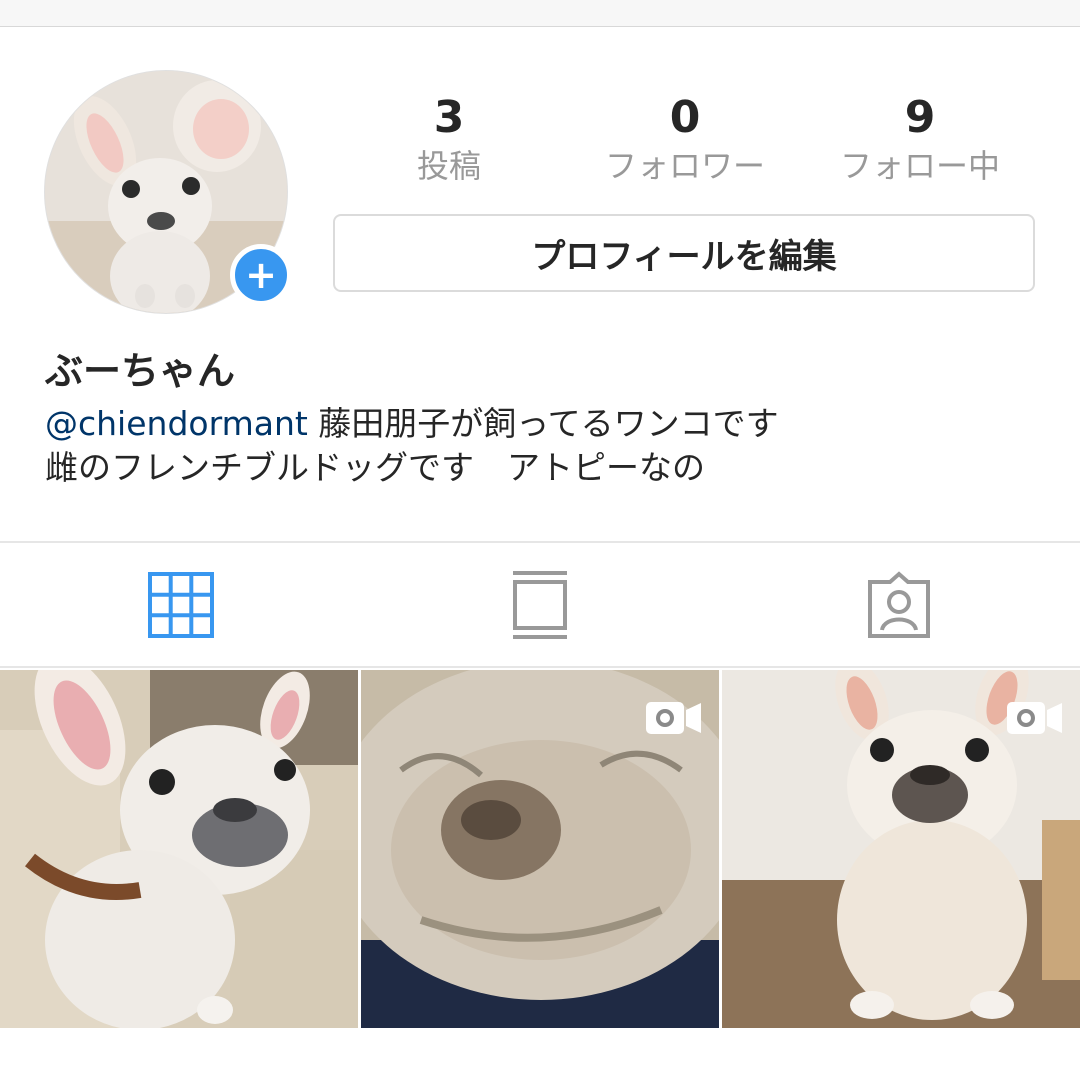 This screenshot has height=1080, width=1080. Describe the element at coordinates (919, 166) in the screenshot. I see `following-count-label: フォロー中` at that location.